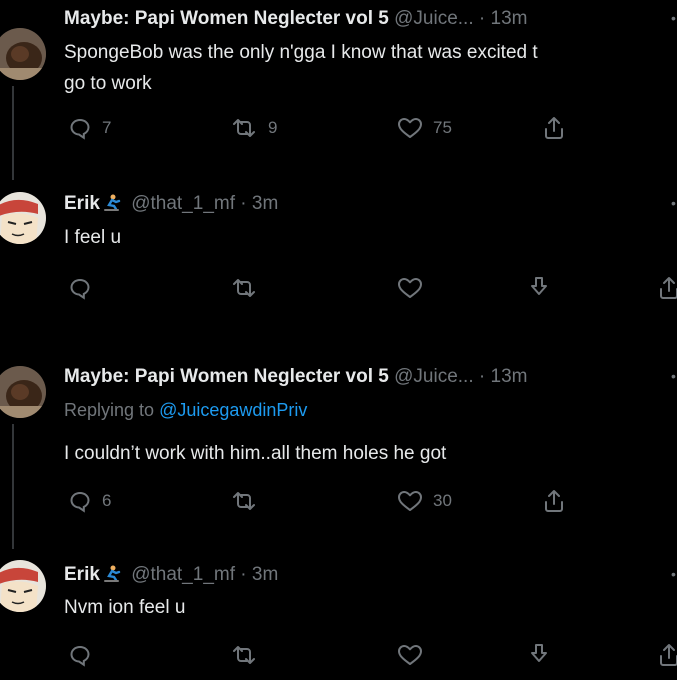 This screenshot has width=677, height=680. Describe the element at coordinates (370, 501) in the screenshot. I see `tweet-actions: 6 30` at that location.